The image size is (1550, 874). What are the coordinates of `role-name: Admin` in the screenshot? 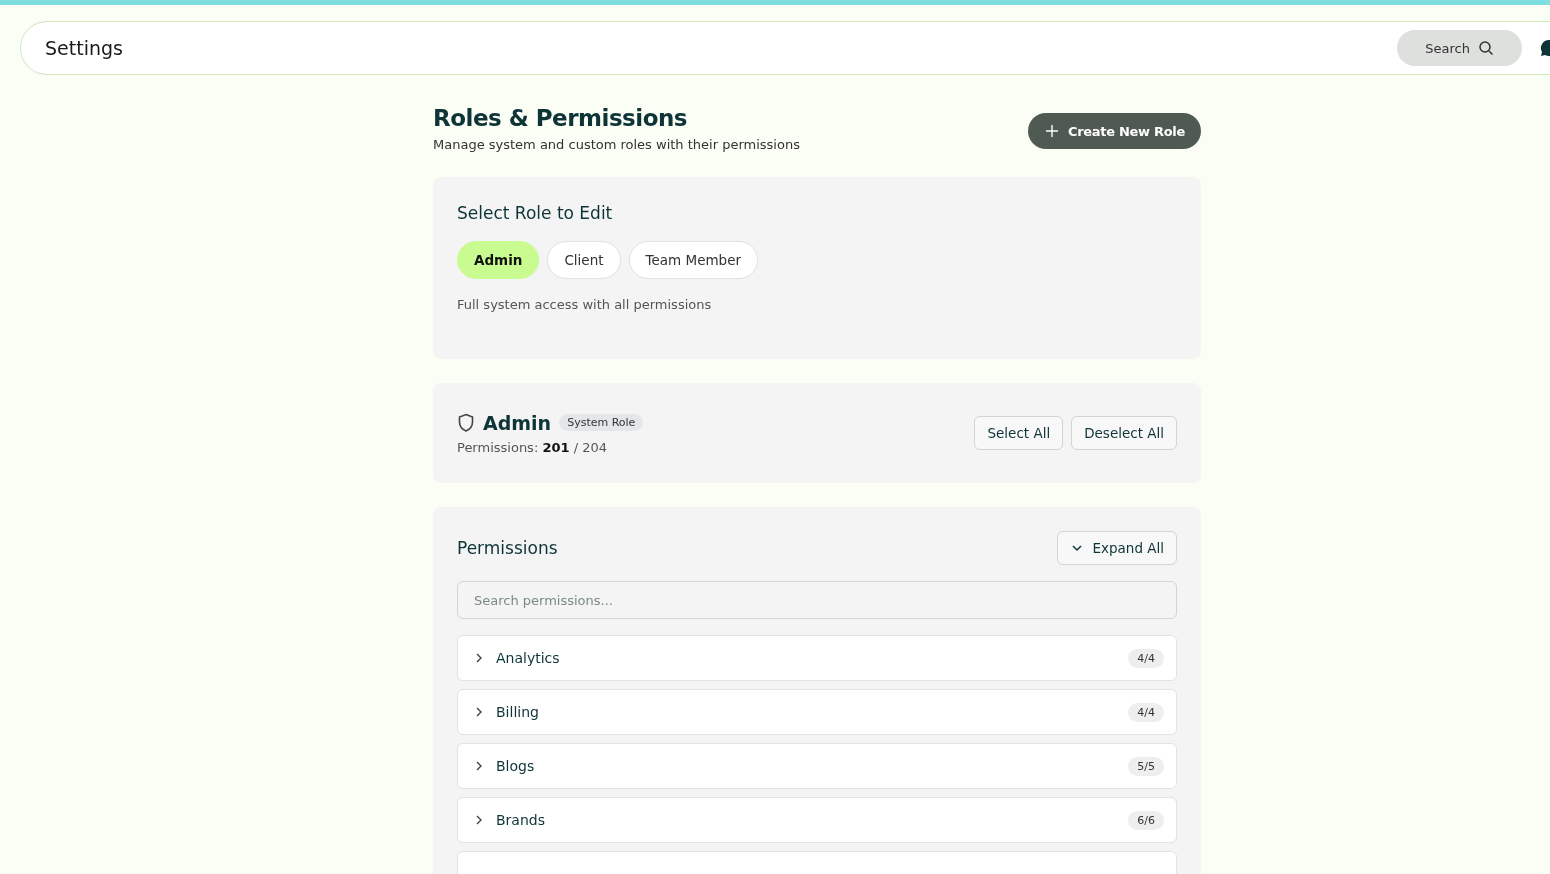 It's located at (517, 422).